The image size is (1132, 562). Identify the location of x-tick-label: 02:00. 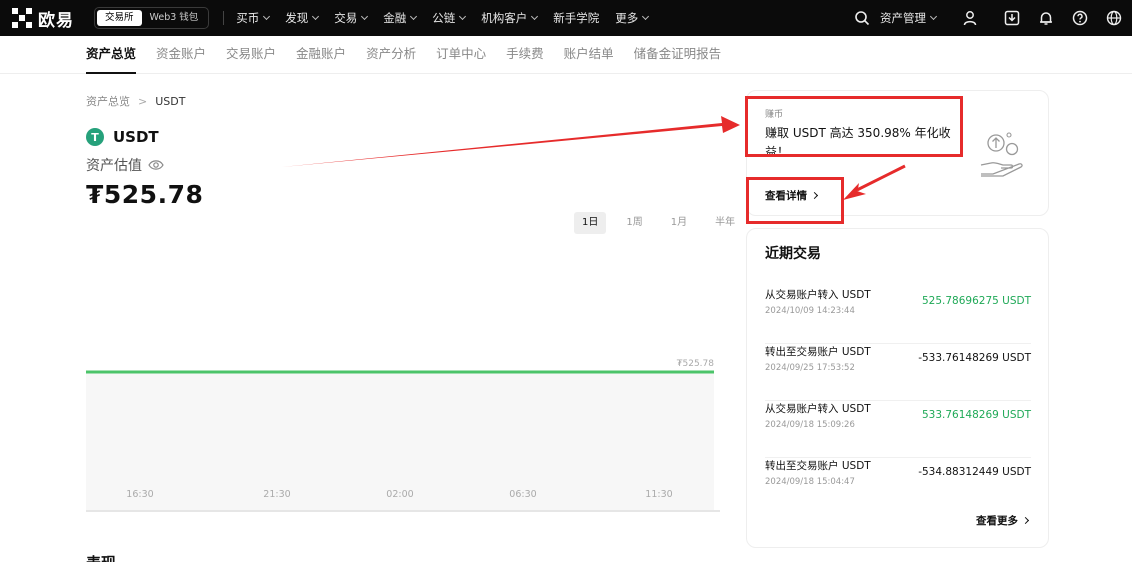
(399, 494).